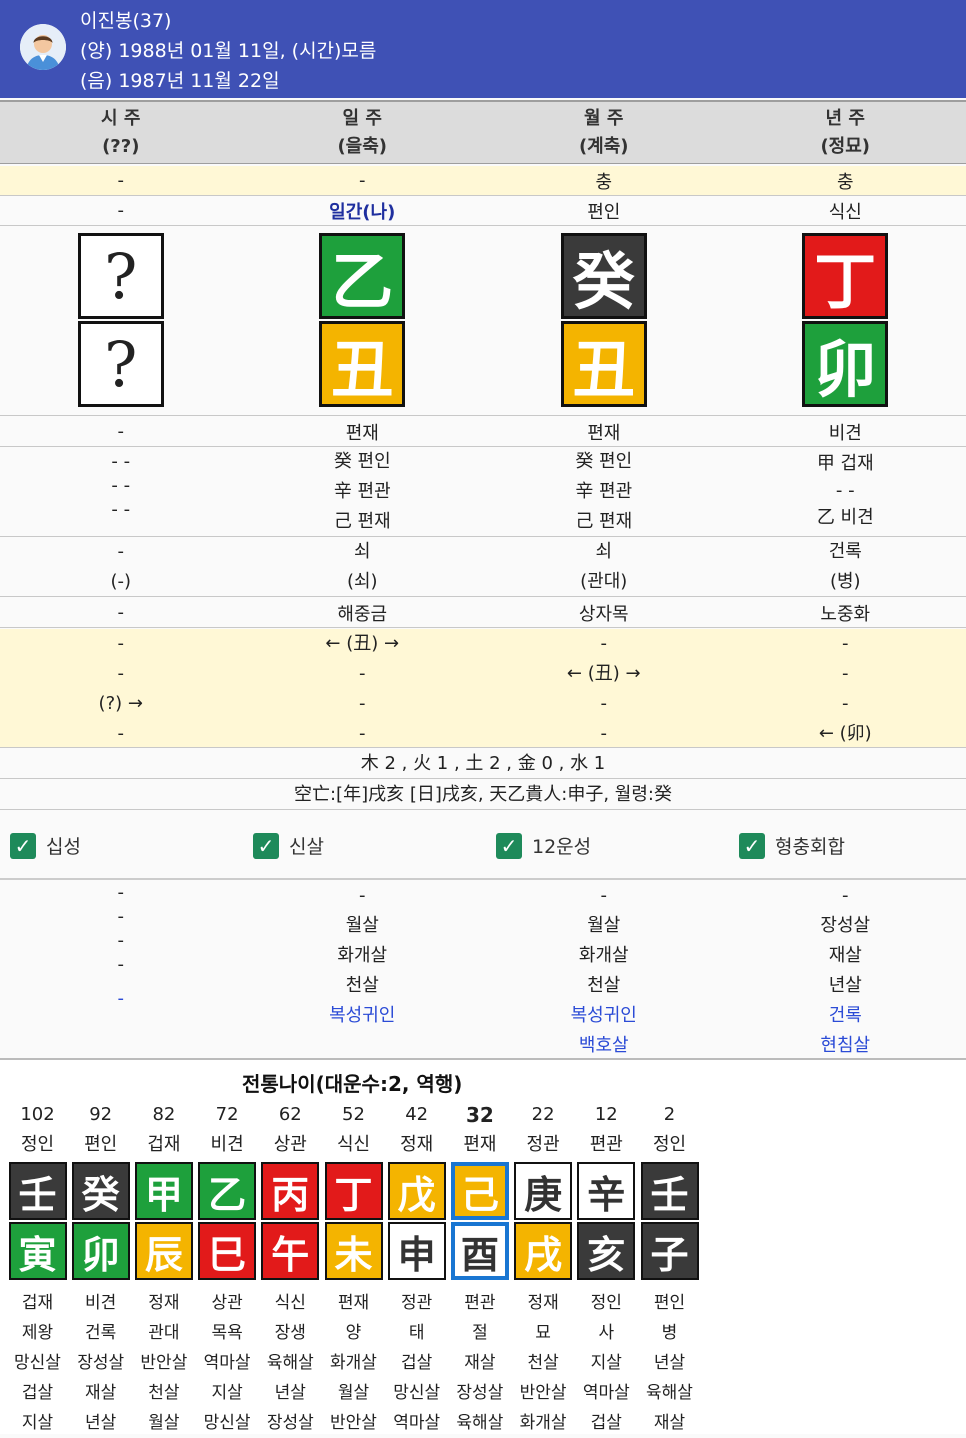 Image resolution: width=966 pixels, height=1438 pixels. What do you see at coordinates (121, 704) in the screenshot?
I see `relation-item: (?) →` at bounding box center [121, 704].